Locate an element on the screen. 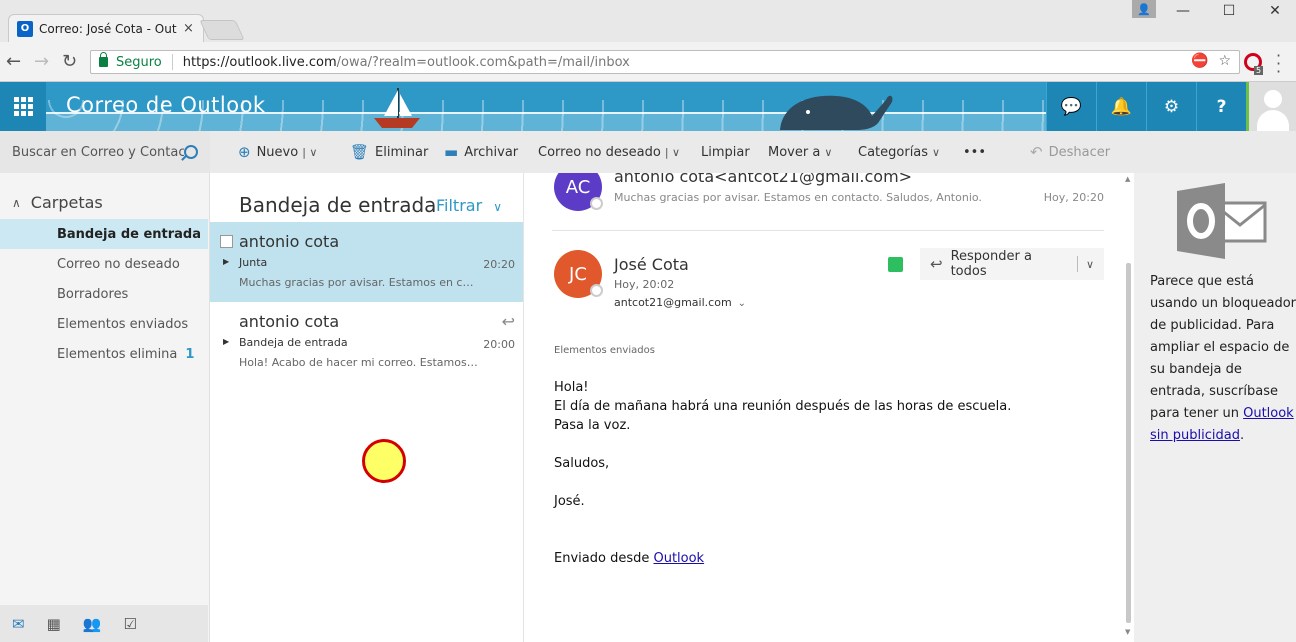 This screenshot has height=642, width=1296. browser-menu-icon: · · · is located at coordinates (1278, 64).